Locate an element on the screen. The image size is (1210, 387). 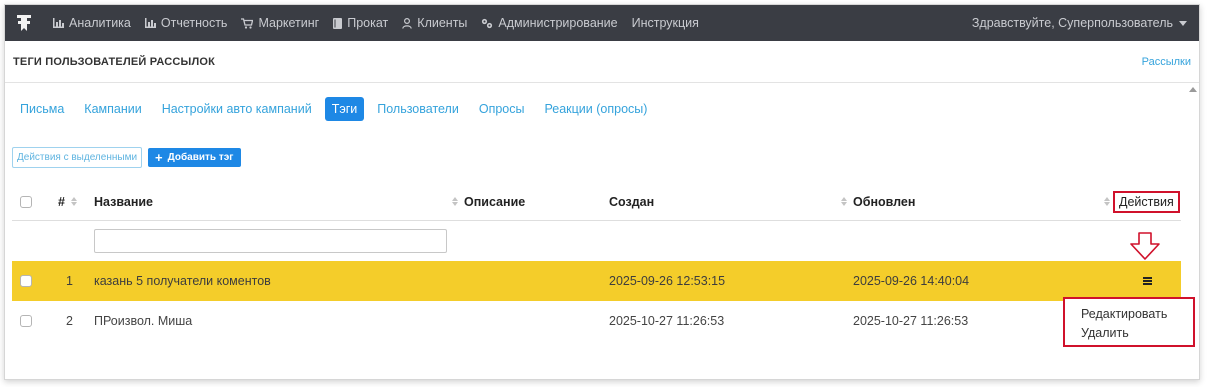
col-actions-header: Действия is located at coordinates (1146, 201).